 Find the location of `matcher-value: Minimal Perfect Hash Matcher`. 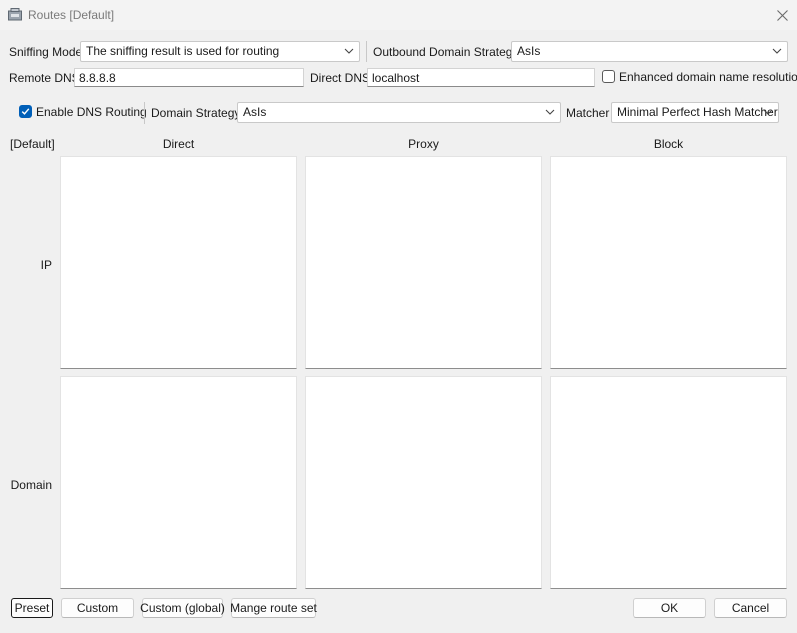

matcher-value: Minimal Perfect Hash Matcher is located at coordinates (697, 112).